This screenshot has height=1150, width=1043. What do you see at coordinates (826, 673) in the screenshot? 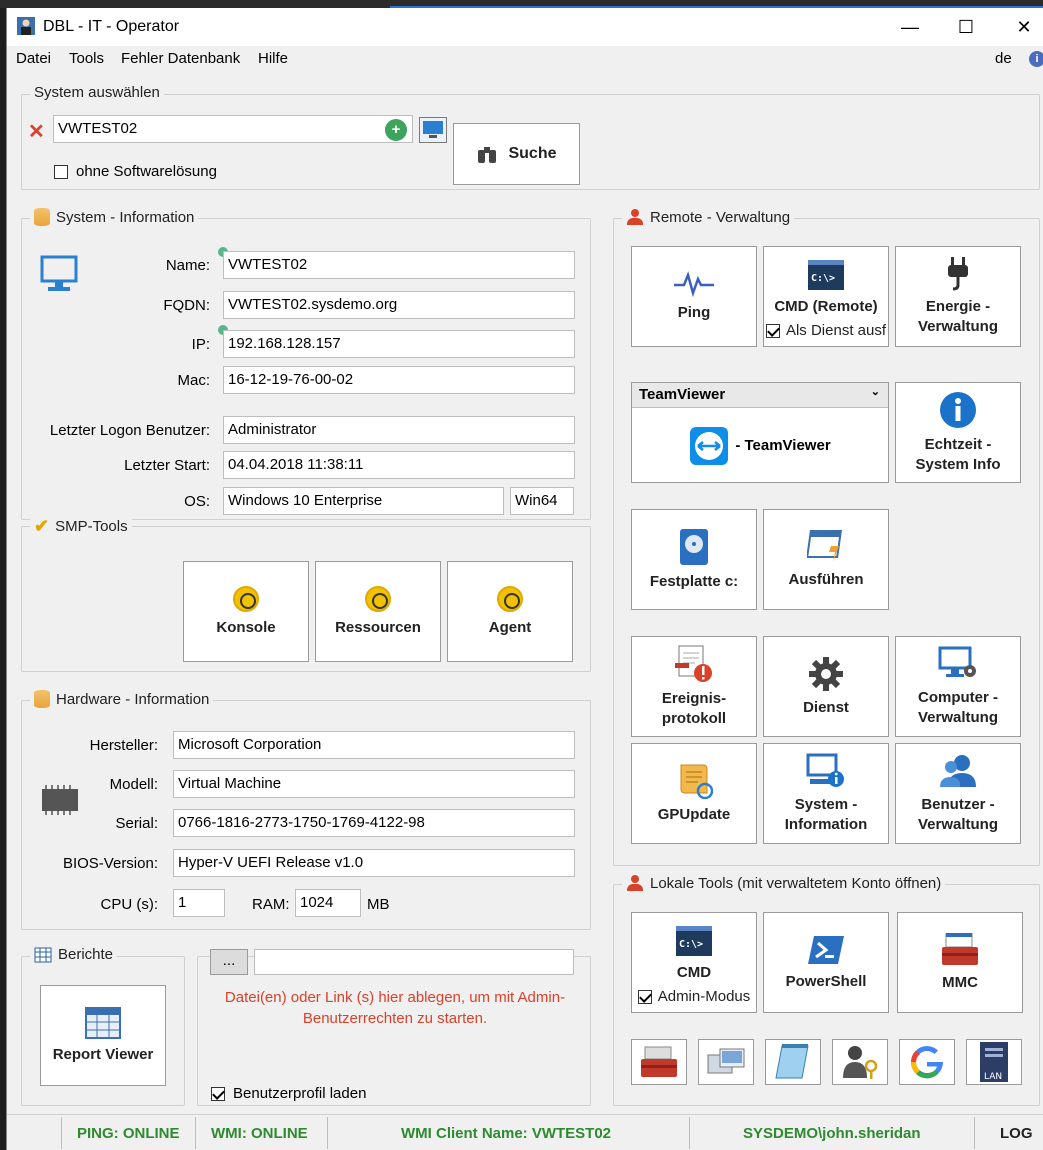
I see `gear-icon` at bounding box center [826, 673].